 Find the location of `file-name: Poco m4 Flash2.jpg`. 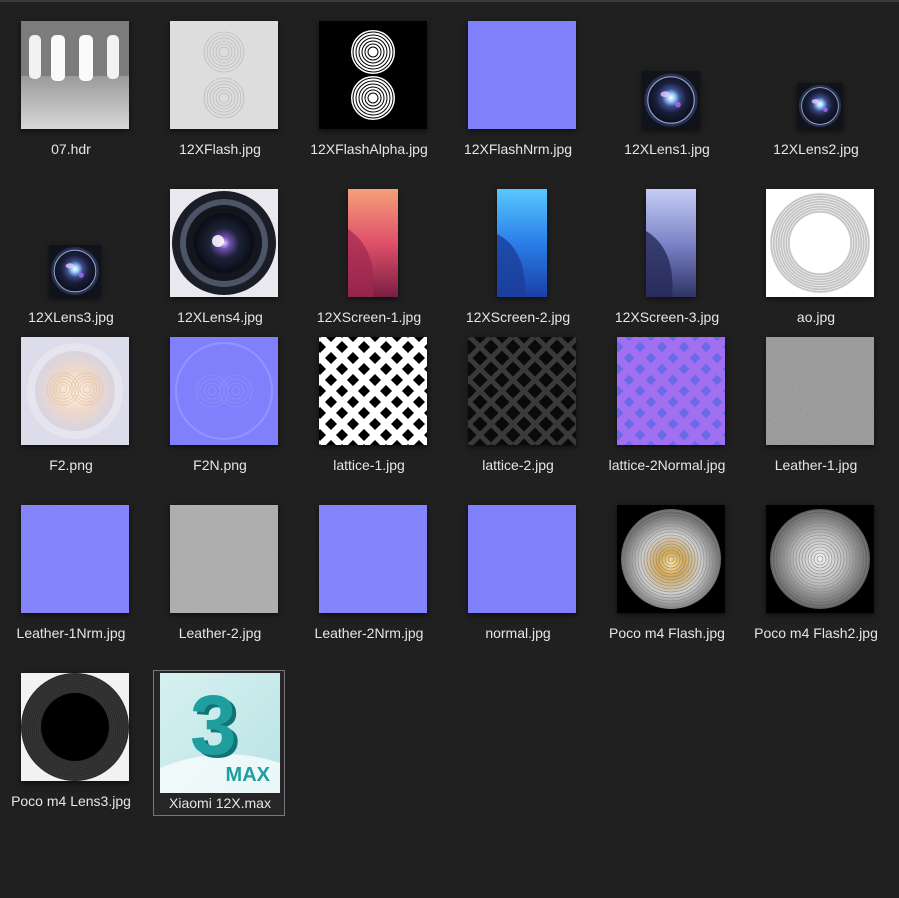

file-name: Poco m4 Flash2.jpg is located at coordinates (816, 633).